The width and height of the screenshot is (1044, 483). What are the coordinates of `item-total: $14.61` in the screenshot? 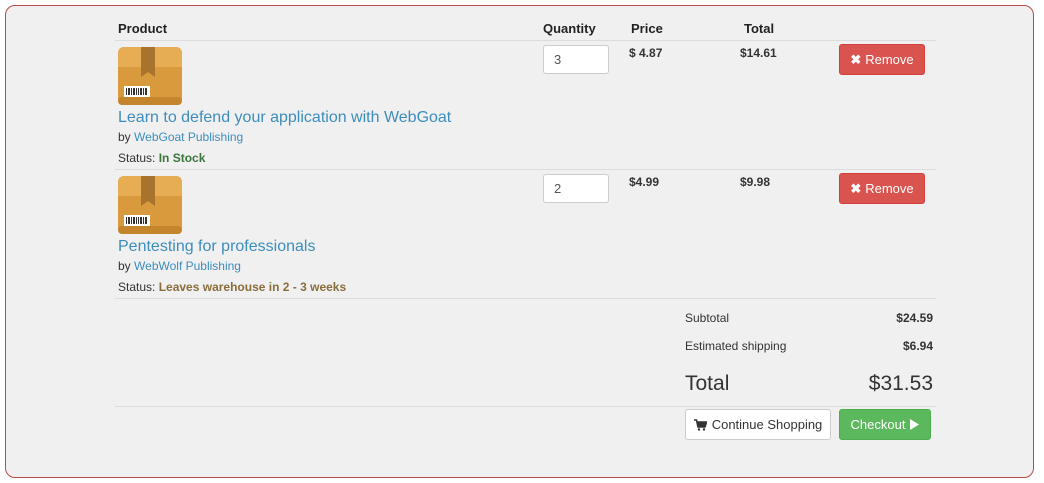 It's located at (758, 53).